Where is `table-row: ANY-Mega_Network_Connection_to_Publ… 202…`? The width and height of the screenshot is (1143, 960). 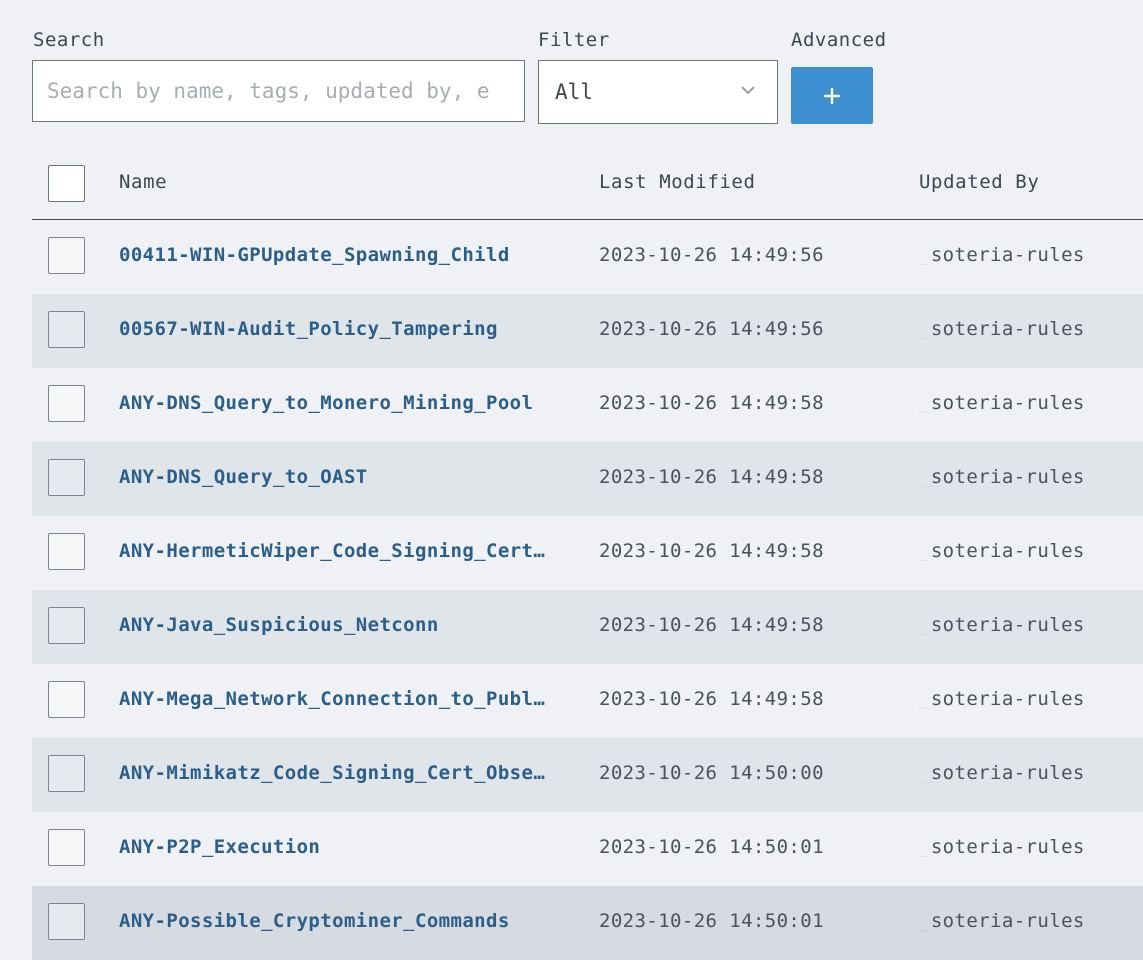
table-row: ANY-Mega_Network_Connection_to_Publ… 202… is located at coordinates (587, 701).